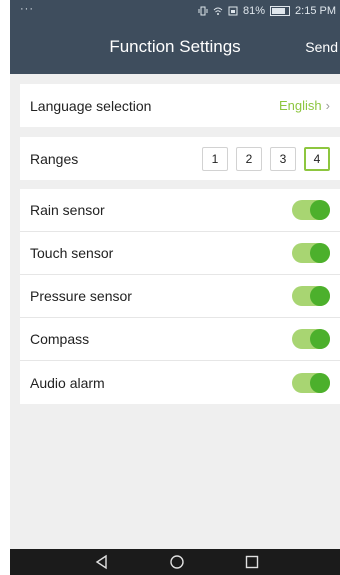 The image size is (340, 575). I want to click on page-title: Function Settings, so click(175, 46).